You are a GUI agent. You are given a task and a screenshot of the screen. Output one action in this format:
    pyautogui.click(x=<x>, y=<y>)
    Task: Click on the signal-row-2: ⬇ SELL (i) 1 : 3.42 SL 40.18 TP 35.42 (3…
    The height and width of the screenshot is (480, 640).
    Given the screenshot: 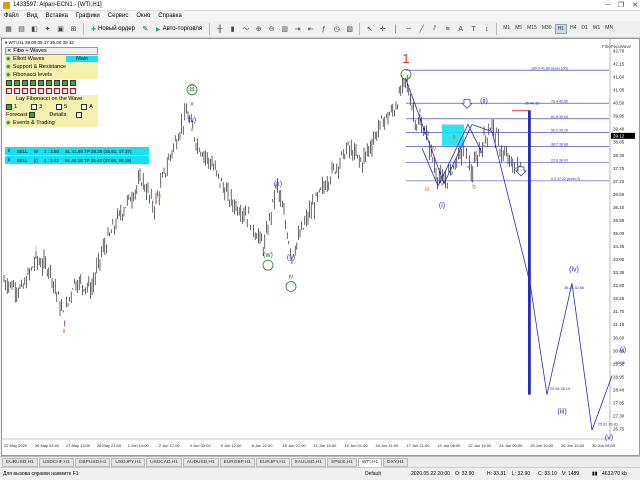 What is the action you would take?
    pyautogui.click(x=77, y=160)
    